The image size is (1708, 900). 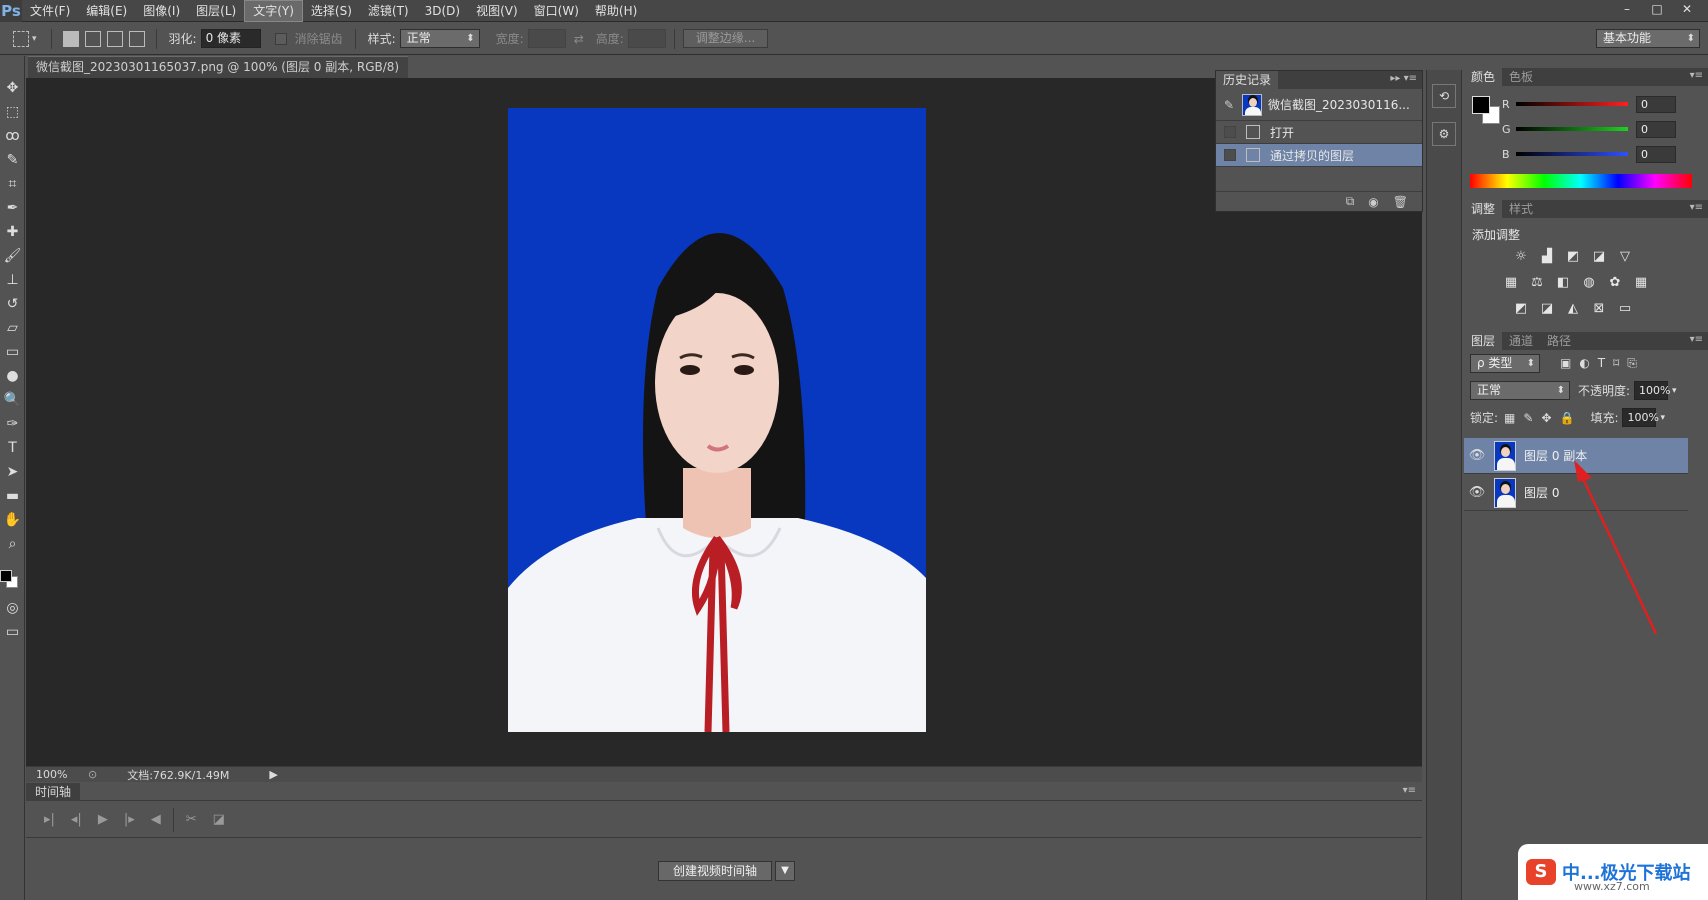 I want to click on type-tool-icon: T, so click(x=12, y=448).